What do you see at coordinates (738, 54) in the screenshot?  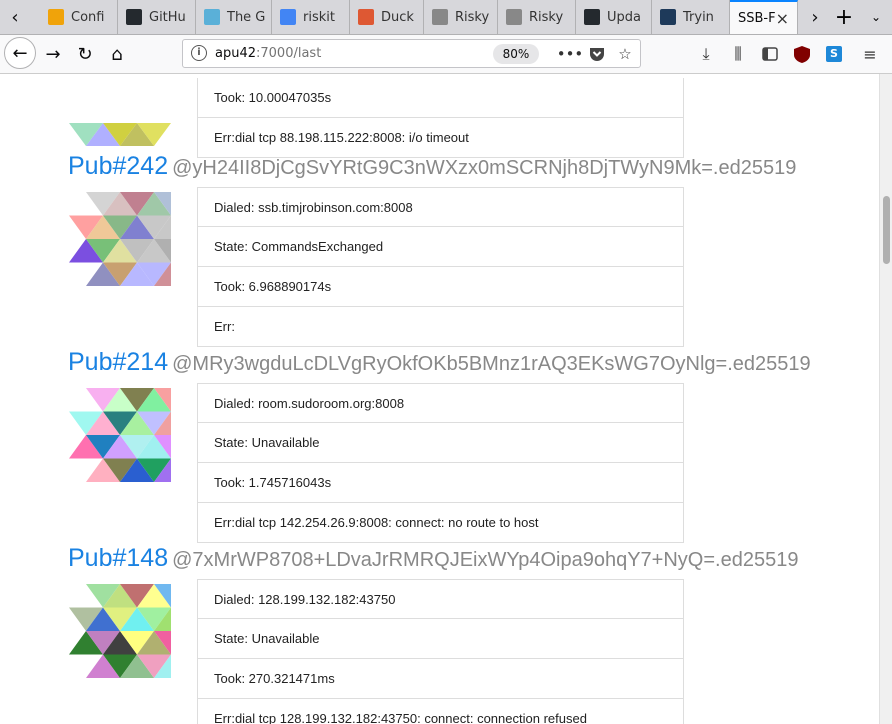 I see `library-icon: ⫼` at bounding box center [738, 54].